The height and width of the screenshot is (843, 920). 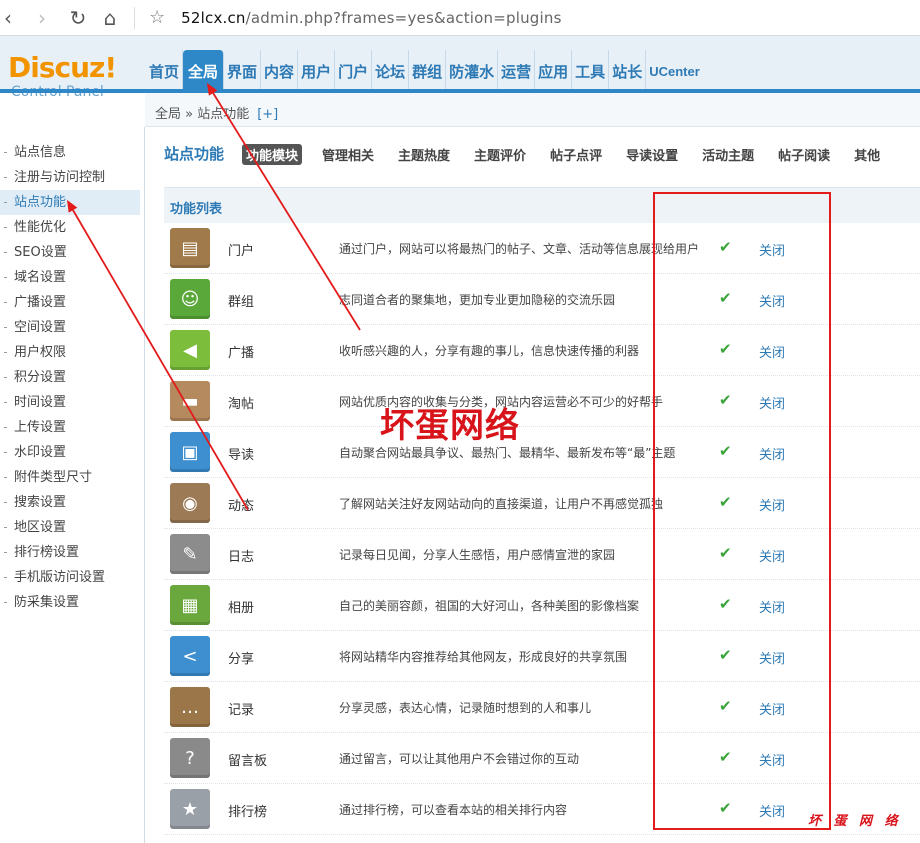 What do you see at coordinates (70, 152) in the screenshot?
I see `sidebar-item-0: 站点信息` at bounding box center [70, 152].